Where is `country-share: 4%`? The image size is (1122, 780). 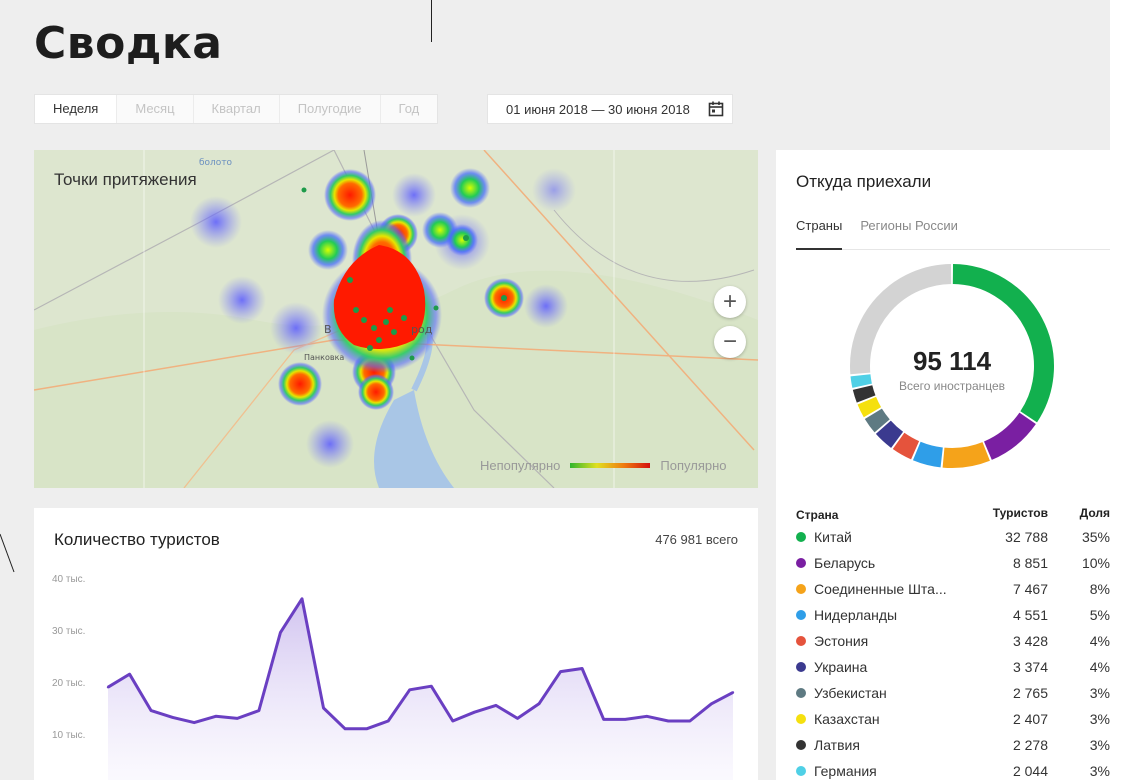 country-share: 4% is located at coordinates (1099, 667).